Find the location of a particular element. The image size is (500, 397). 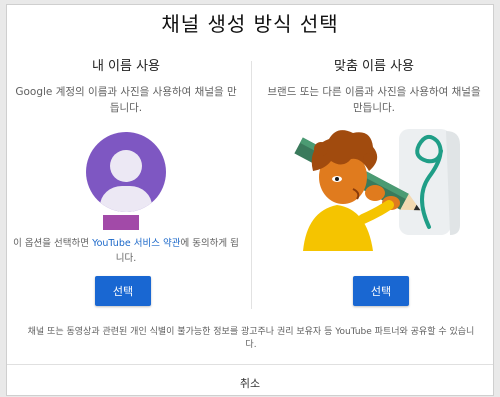

footer-divider is located at coordinates (250, 364).